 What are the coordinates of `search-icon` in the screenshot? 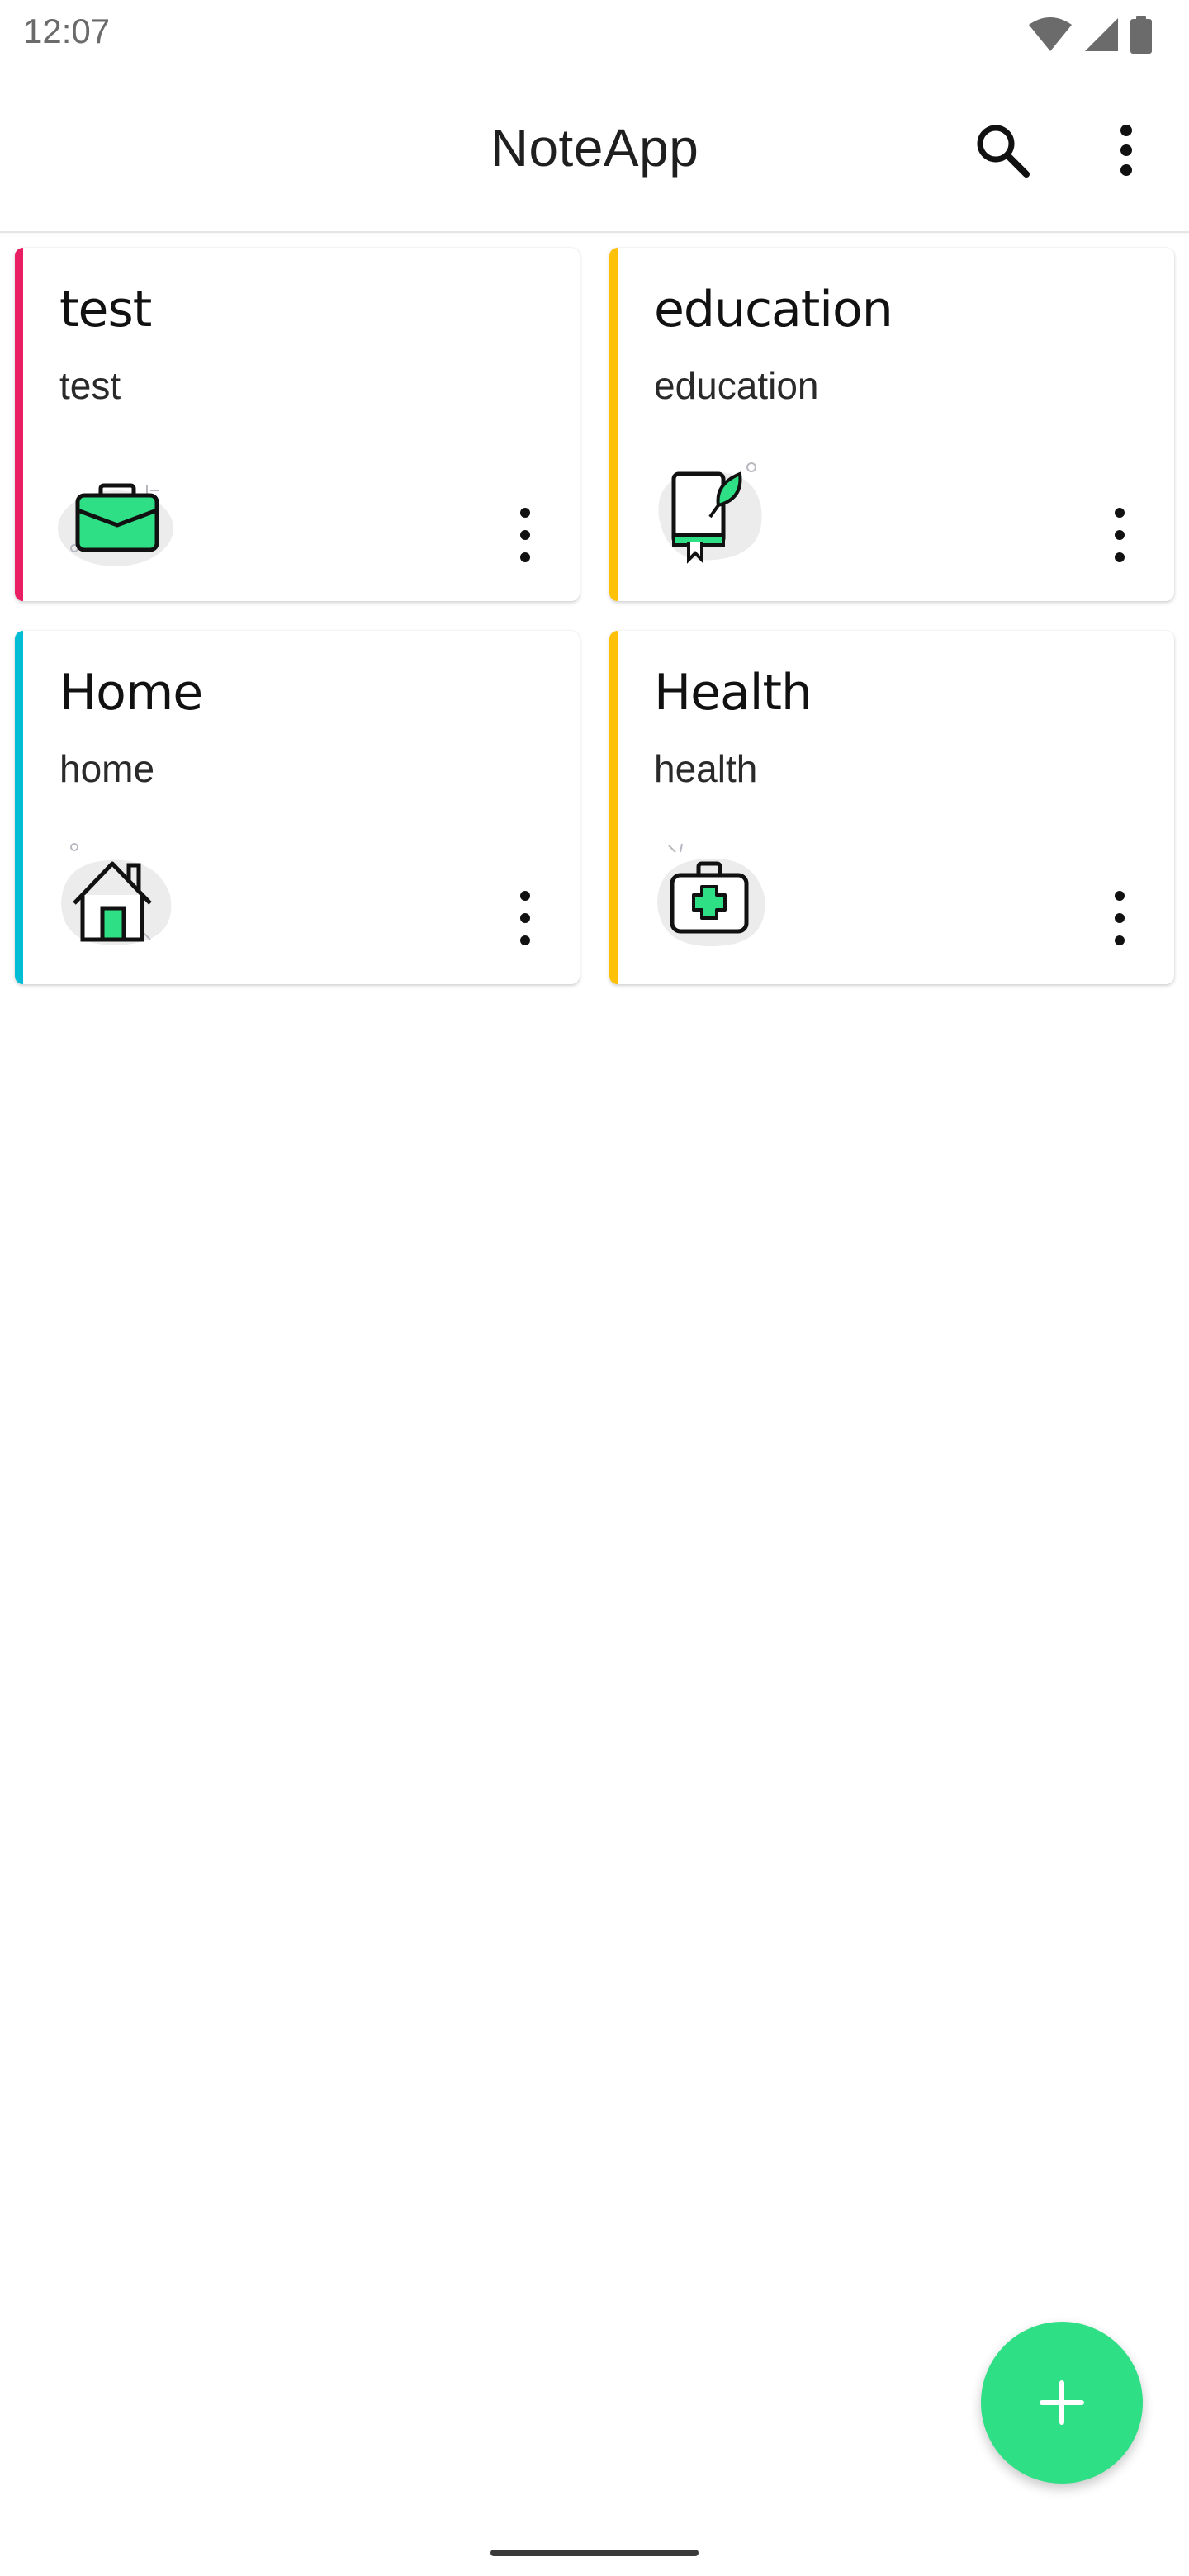 It's located at (1003, 151).